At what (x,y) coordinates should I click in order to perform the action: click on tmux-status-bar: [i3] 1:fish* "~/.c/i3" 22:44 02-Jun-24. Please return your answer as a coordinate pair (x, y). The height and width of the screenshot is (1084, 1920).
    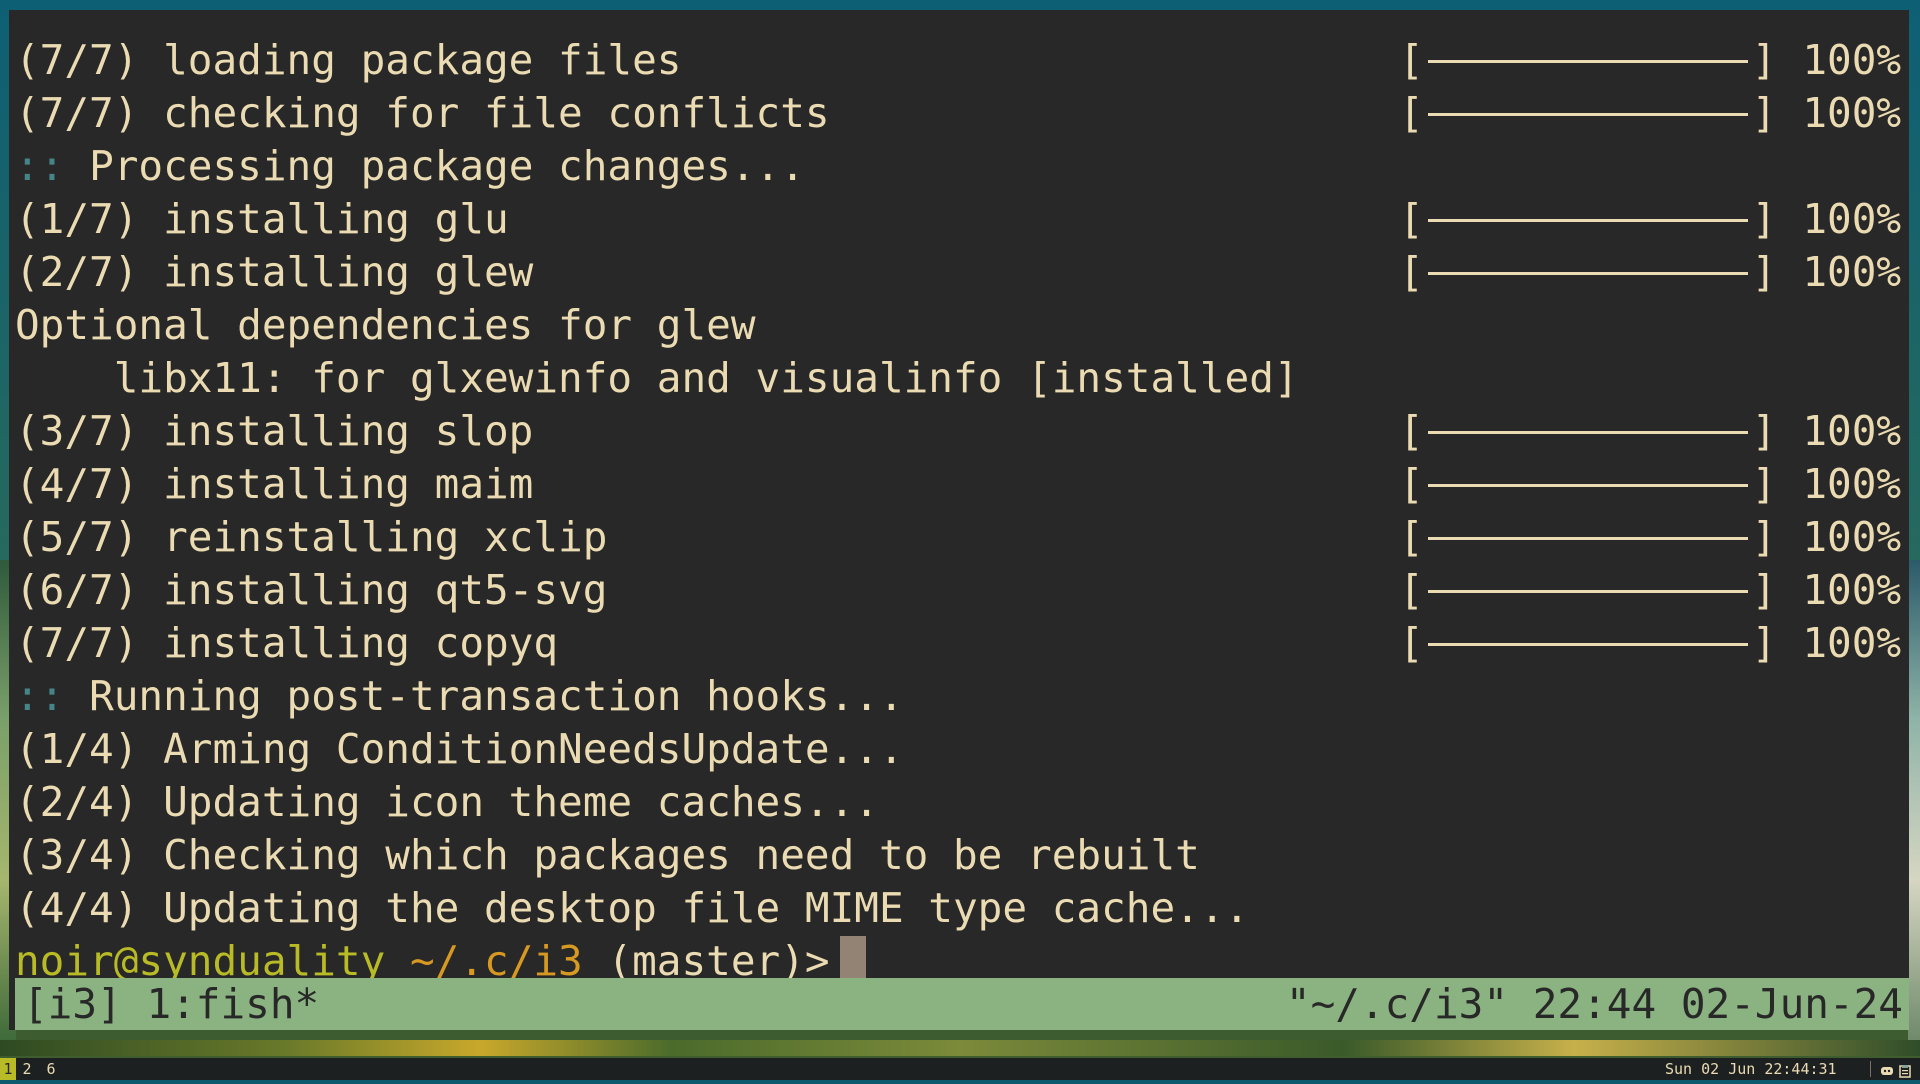
    Looking at the image, I should click on (962, 1004).